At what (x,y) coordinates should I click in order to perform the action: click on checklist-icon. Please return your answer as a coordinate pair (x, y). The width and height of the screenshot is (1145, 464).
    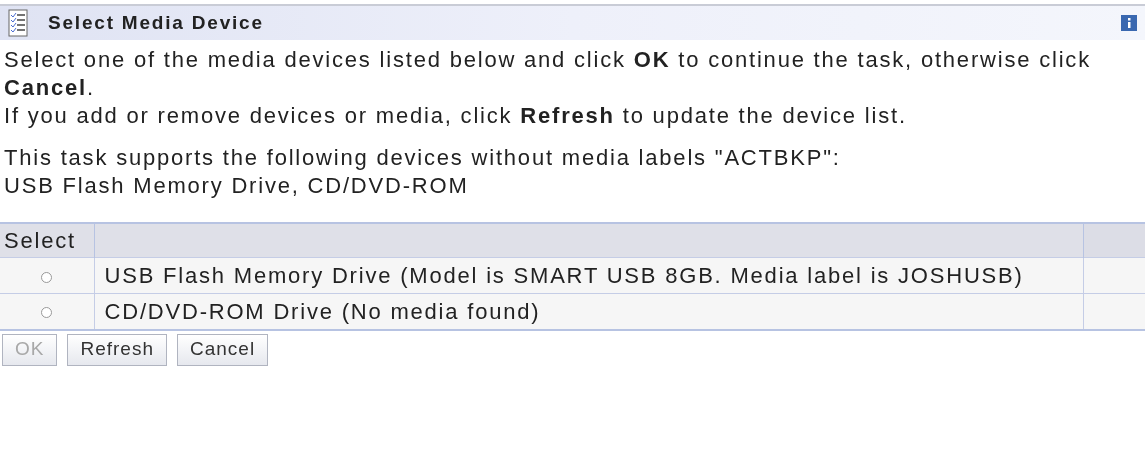
    Looking at the image, I should click on (18, 23).